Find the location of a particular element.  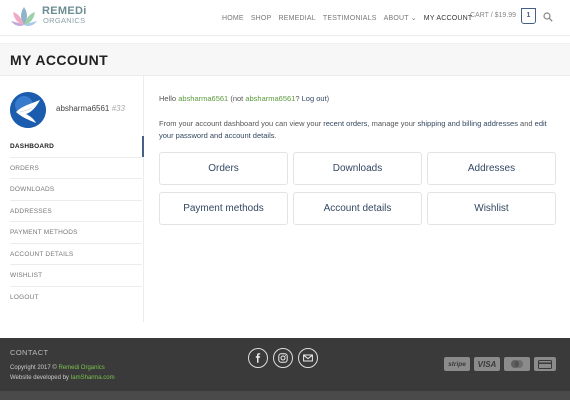

sidebar-item-addresses: ADDRESSES is located at coordinates (76, 211).